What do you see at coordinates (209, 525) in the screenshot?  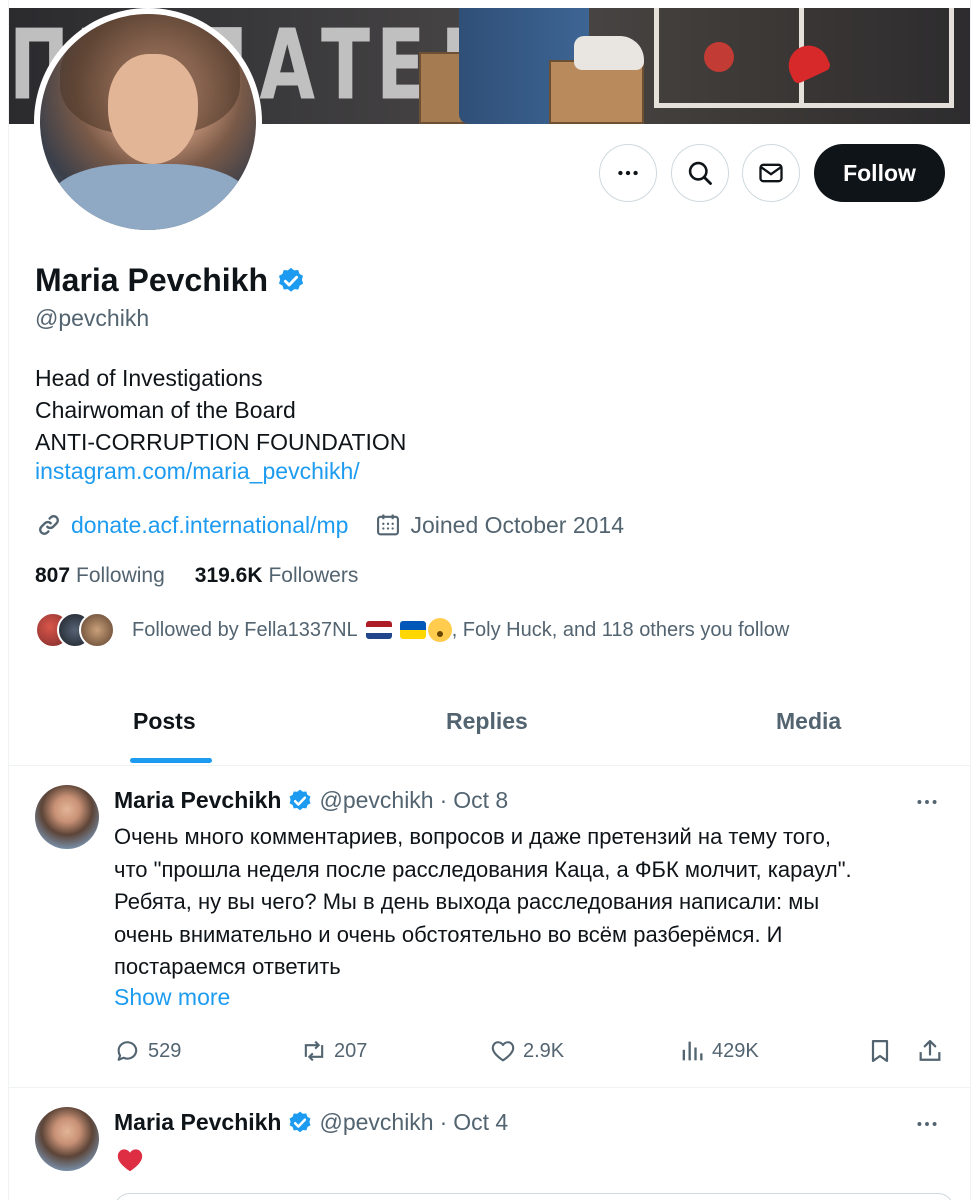 I see `website-link: donate.acf.international/mp` at bounding box center [209, 525].